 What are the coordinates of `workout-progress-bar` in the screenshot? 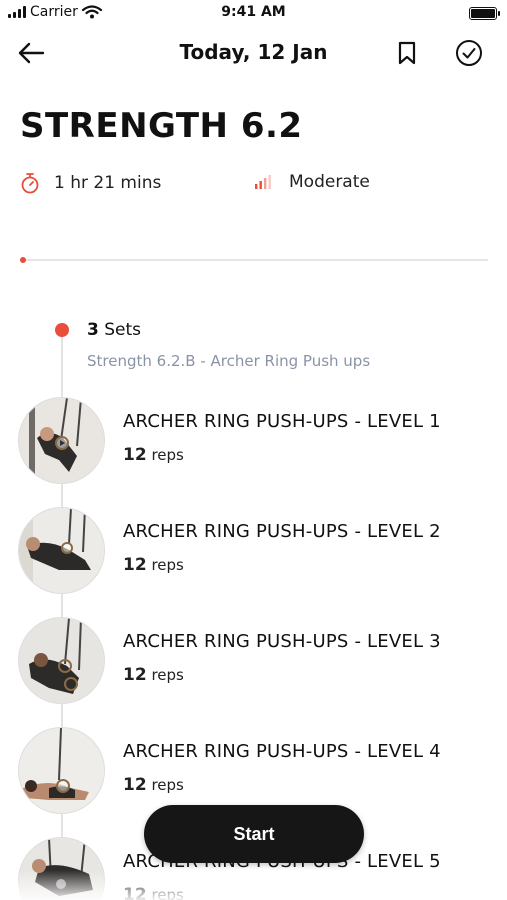 It's located at (254, 260).